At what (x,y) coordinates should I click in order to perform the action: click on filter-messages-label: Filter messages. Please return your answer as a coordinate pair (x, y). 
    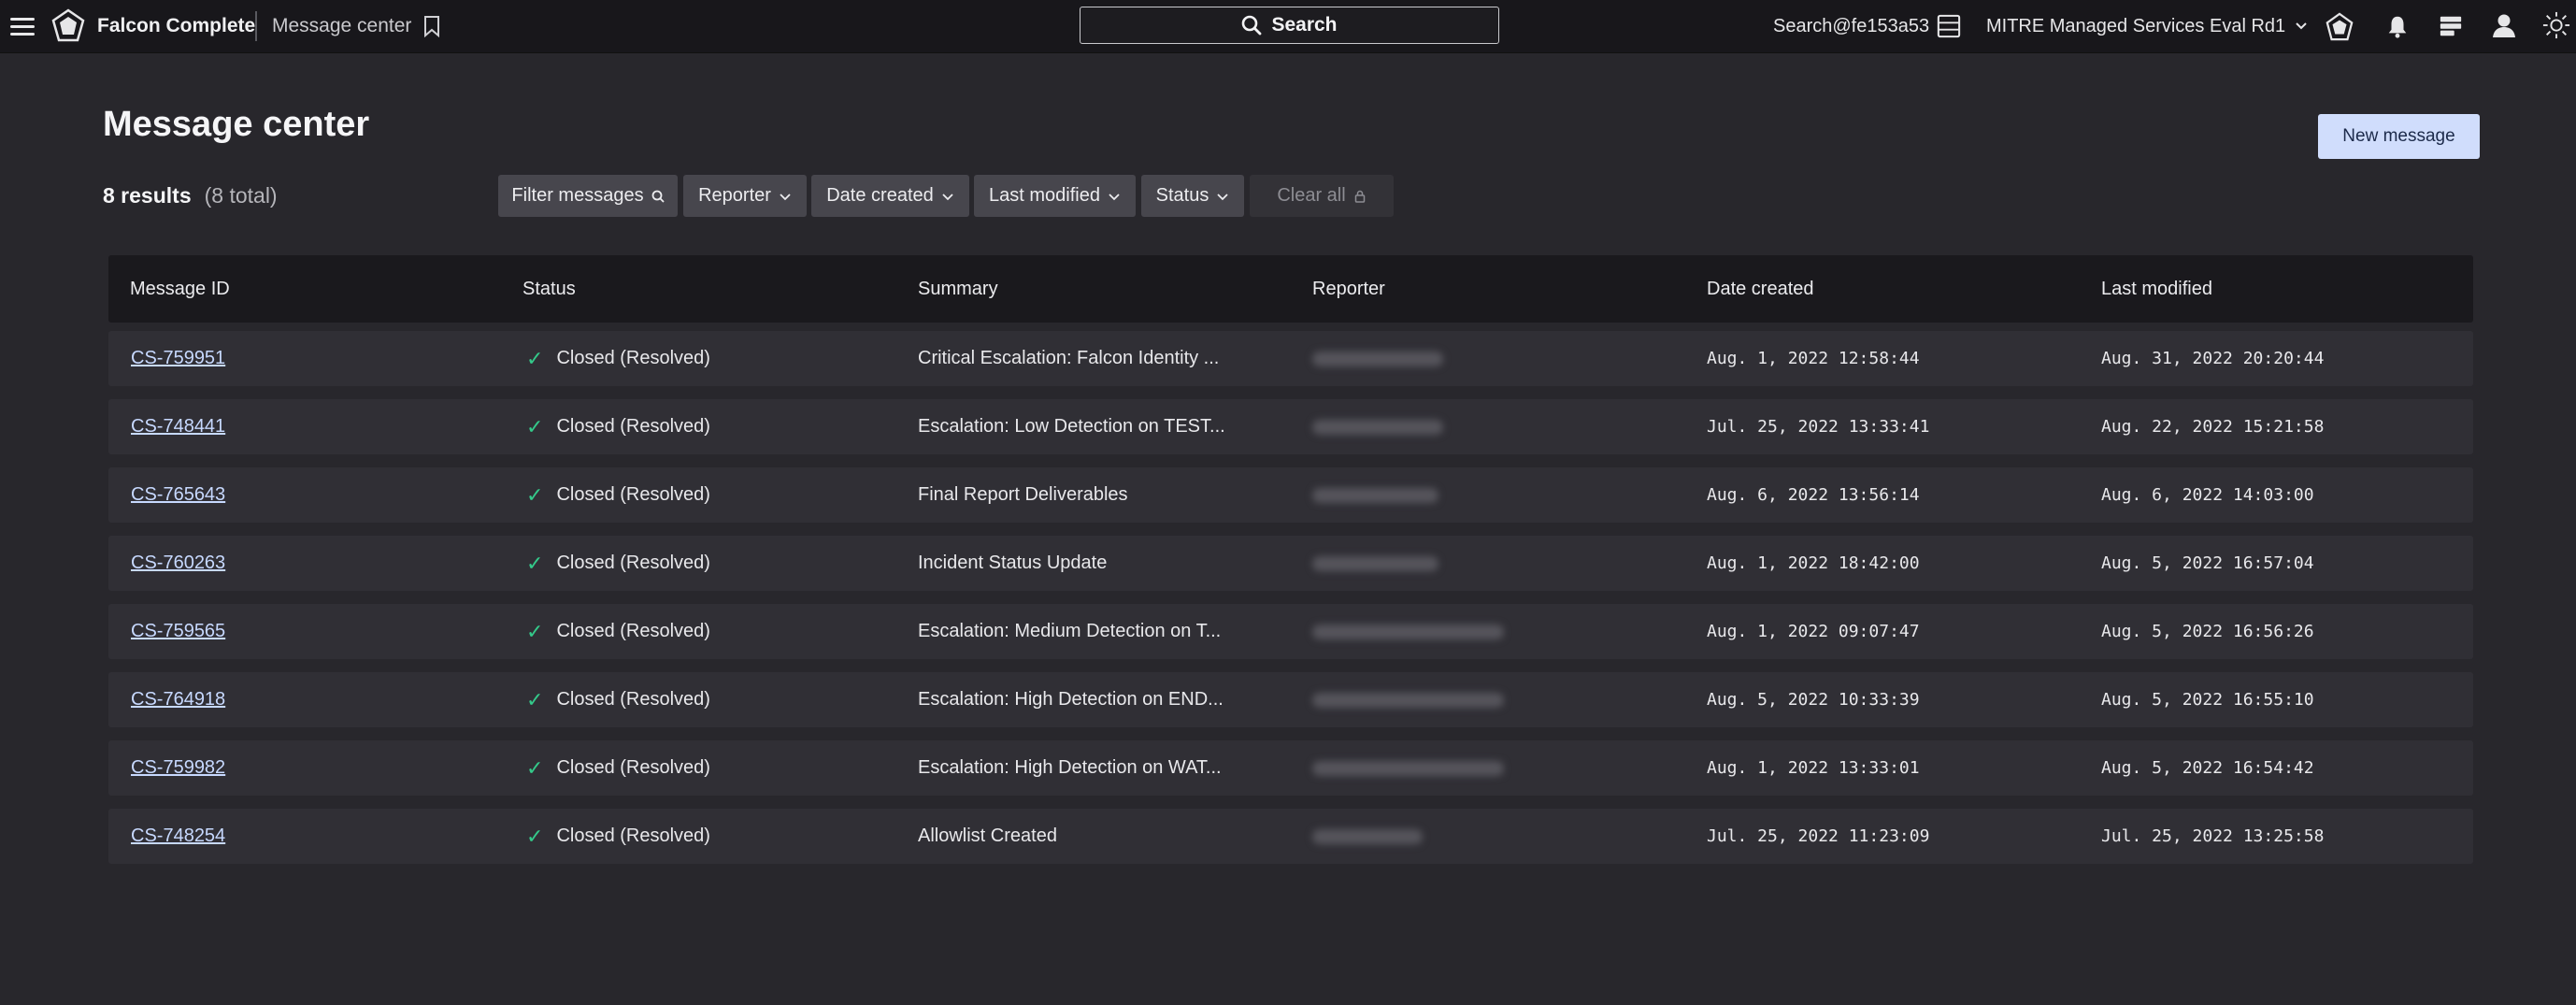
    Looking at the image, I should click on (577, 195).